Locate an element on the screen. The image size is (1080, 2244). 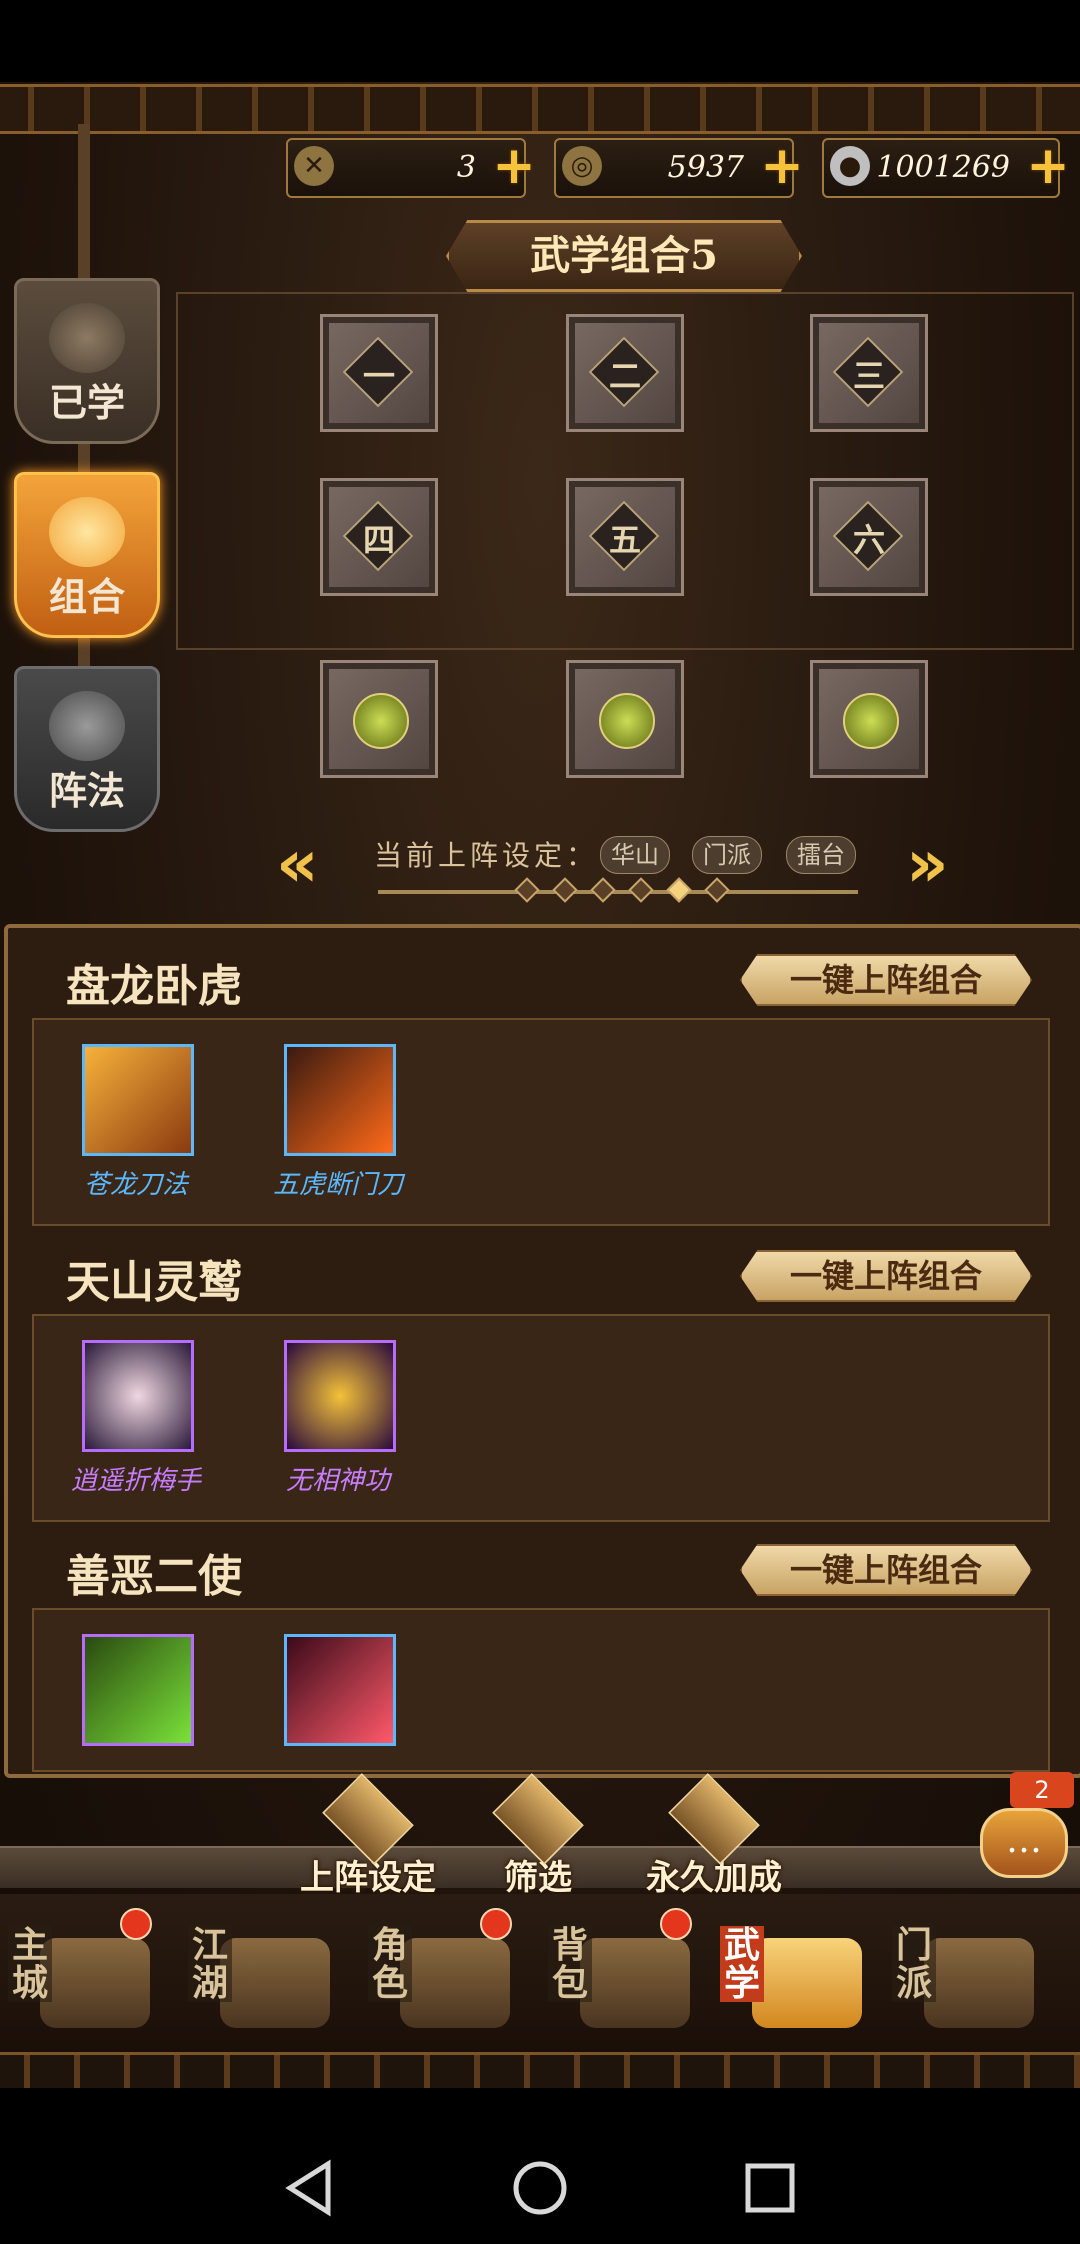
next-arrow-icon: » is located at coordinates (936, 864).